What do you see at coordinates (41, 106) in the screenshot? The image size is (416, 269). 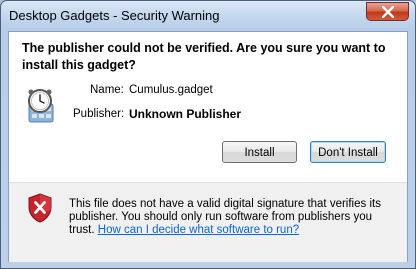 I see `gadget-clock-icon` at bounding box center [41, 106].